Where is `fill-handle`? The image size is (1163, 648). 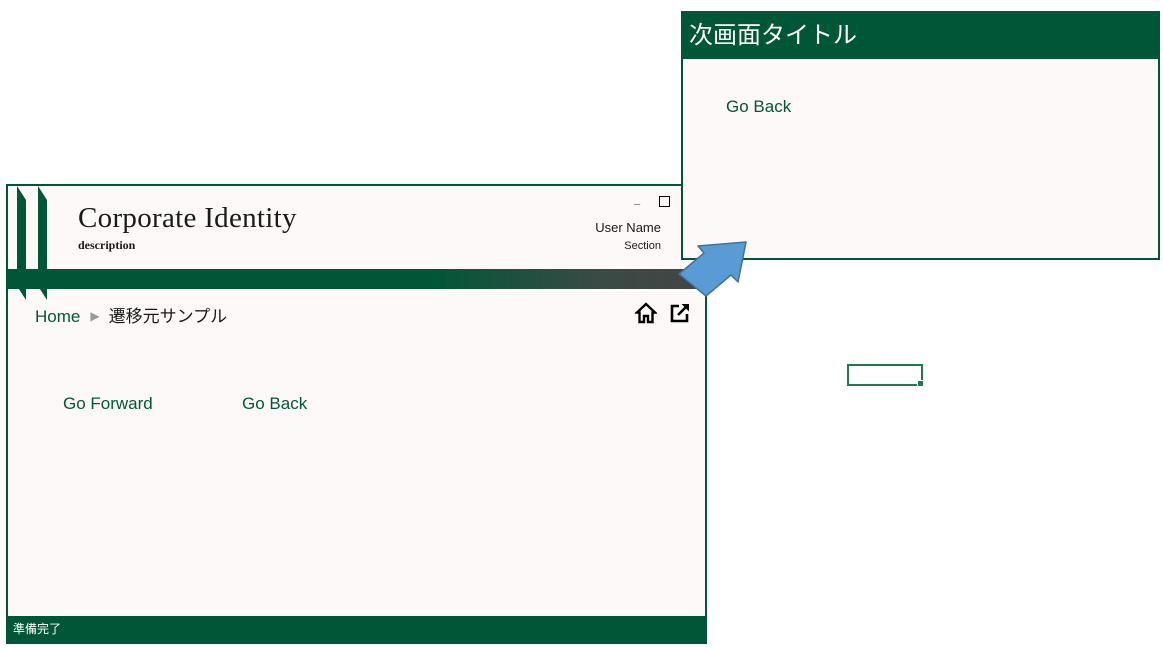 fill-handle is located at coordinates (920, 383).